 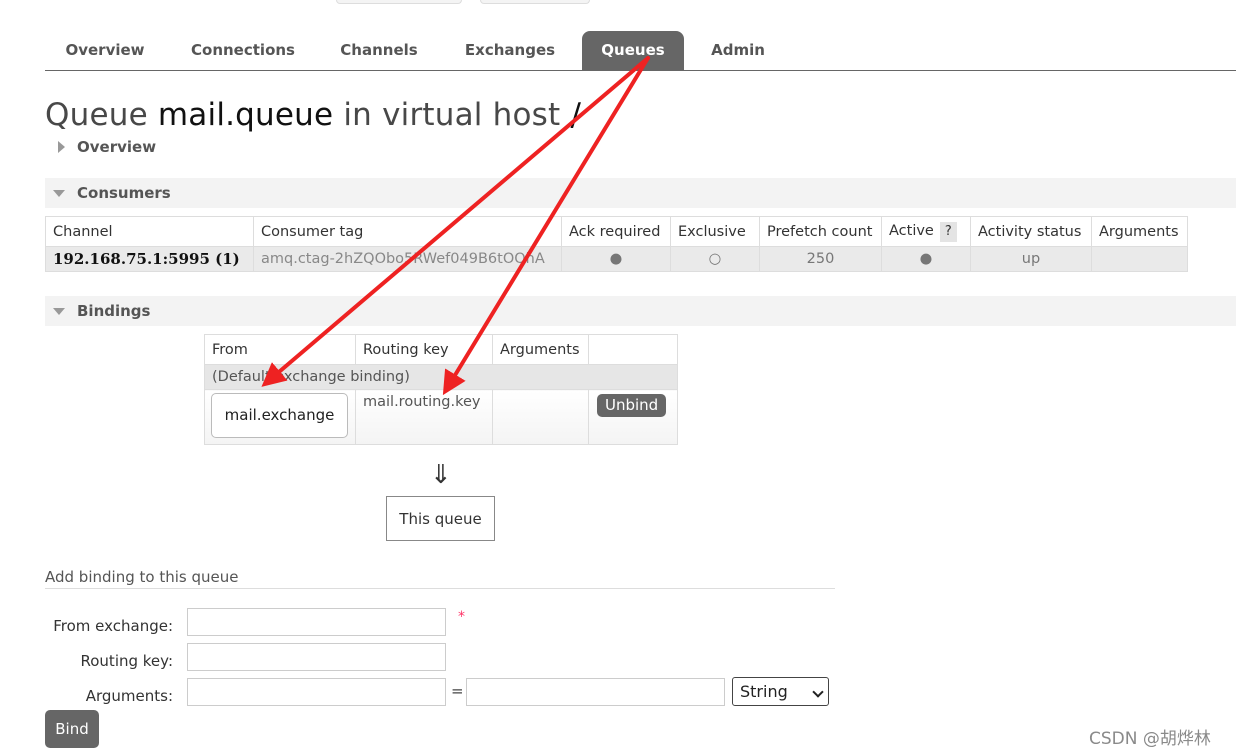 What do you see at coordinates (72, 729) in the screenshot?
I see `bind-button: Bind` at bounding box center [72, 729].